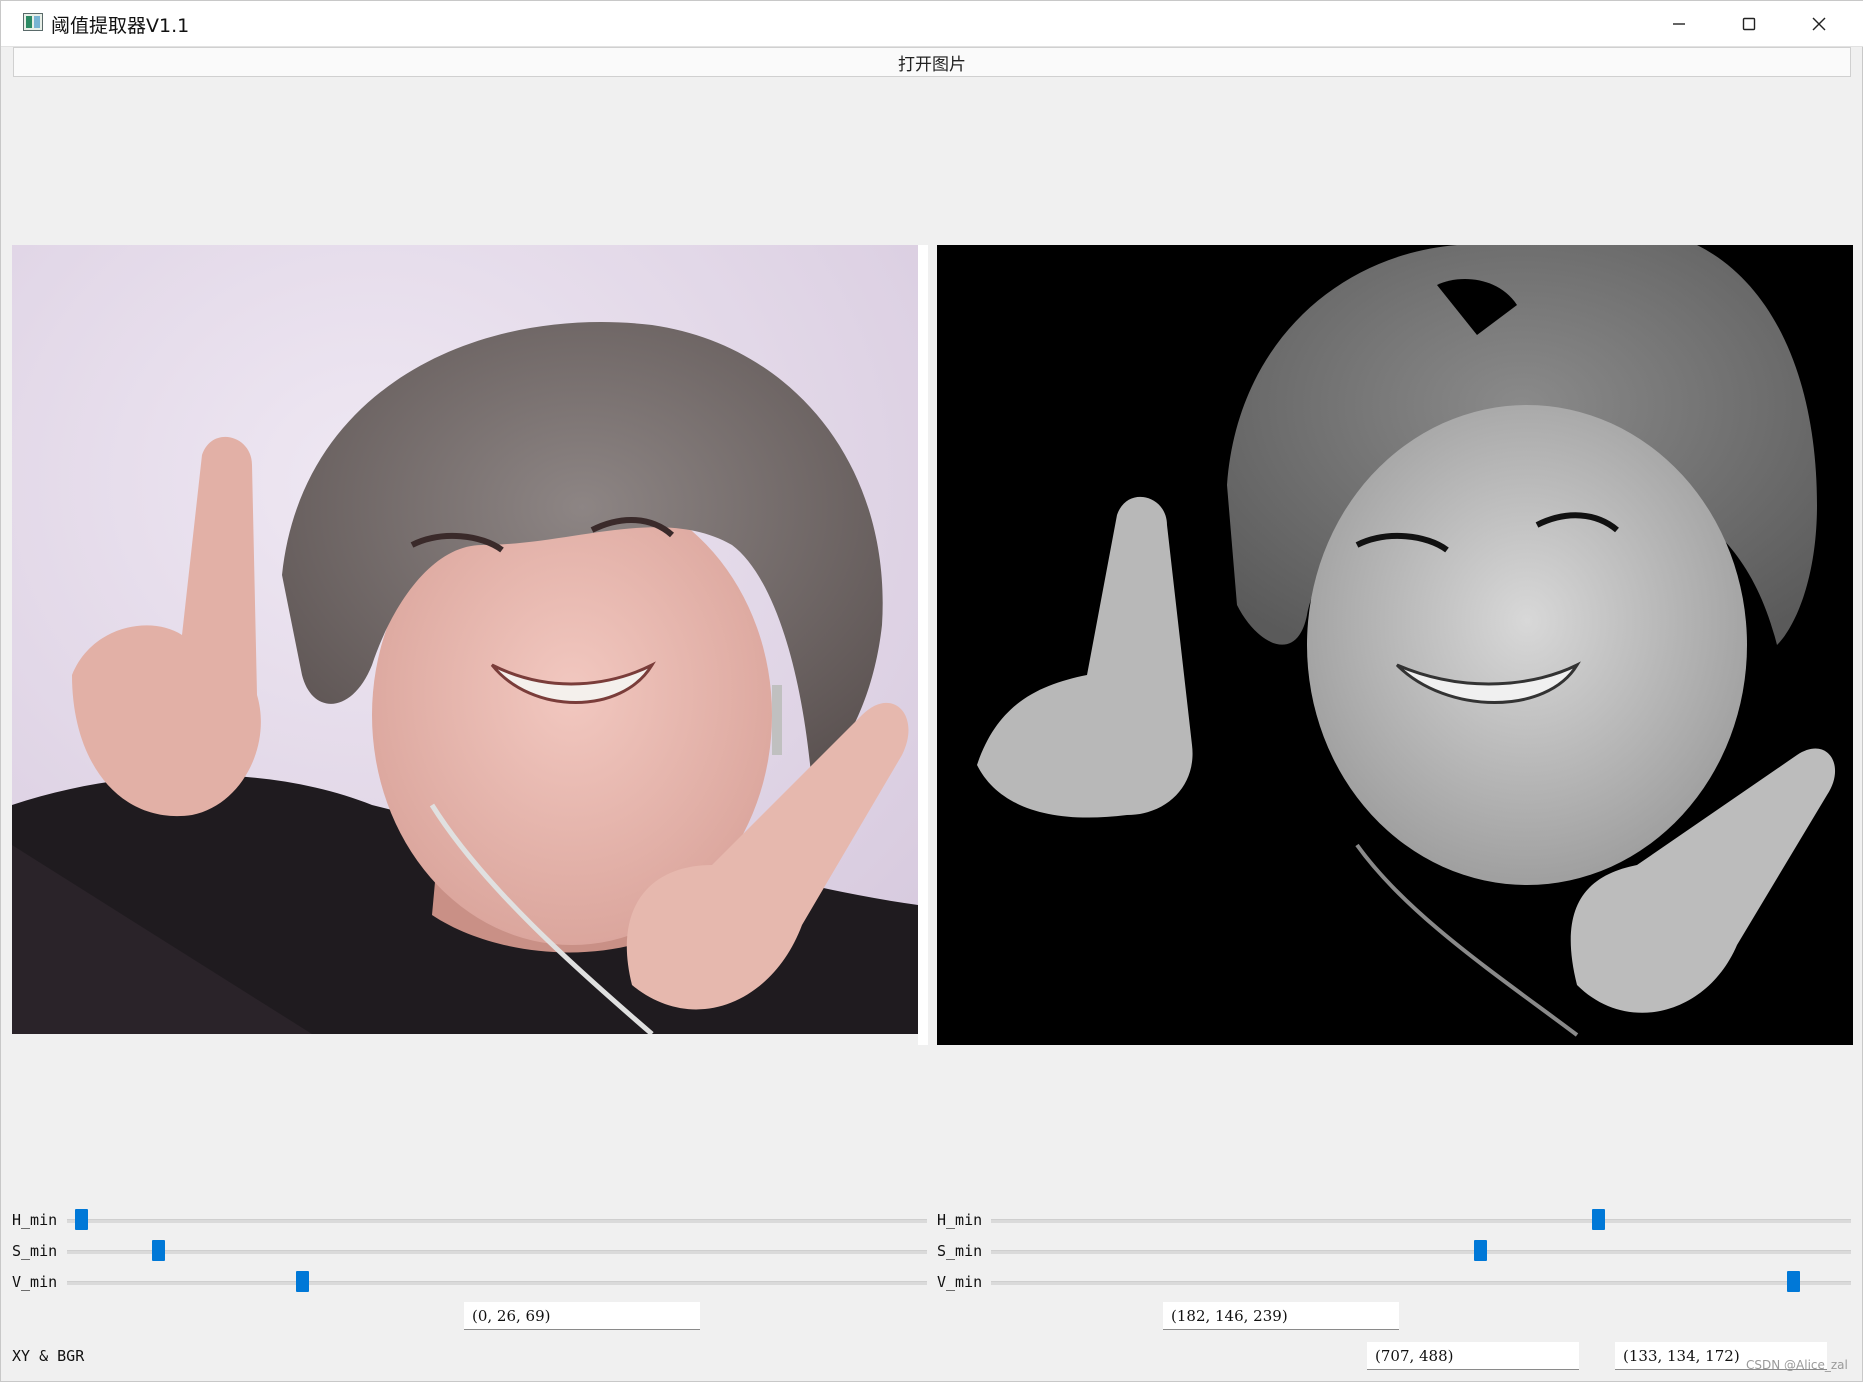 This screenshot has width=1863, height=1382. I want to click on left-h-min-track, so click(497, 1221).